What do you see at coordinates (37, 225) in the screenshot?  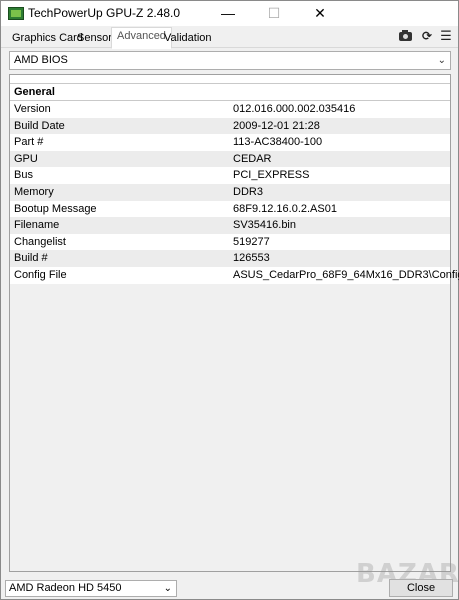 I see `row-key: Filename` at bounding box center [37, 225].